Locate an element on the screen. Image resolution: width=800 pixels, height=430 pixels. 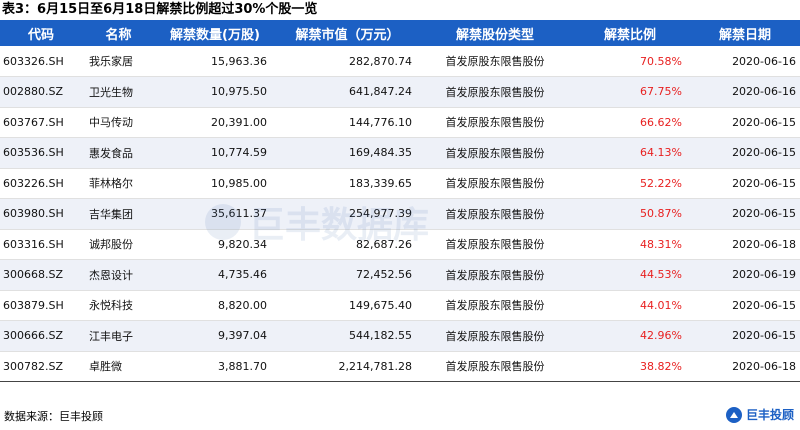
cell-market-value: 82,687.26 is located at coordinates (347, 244).